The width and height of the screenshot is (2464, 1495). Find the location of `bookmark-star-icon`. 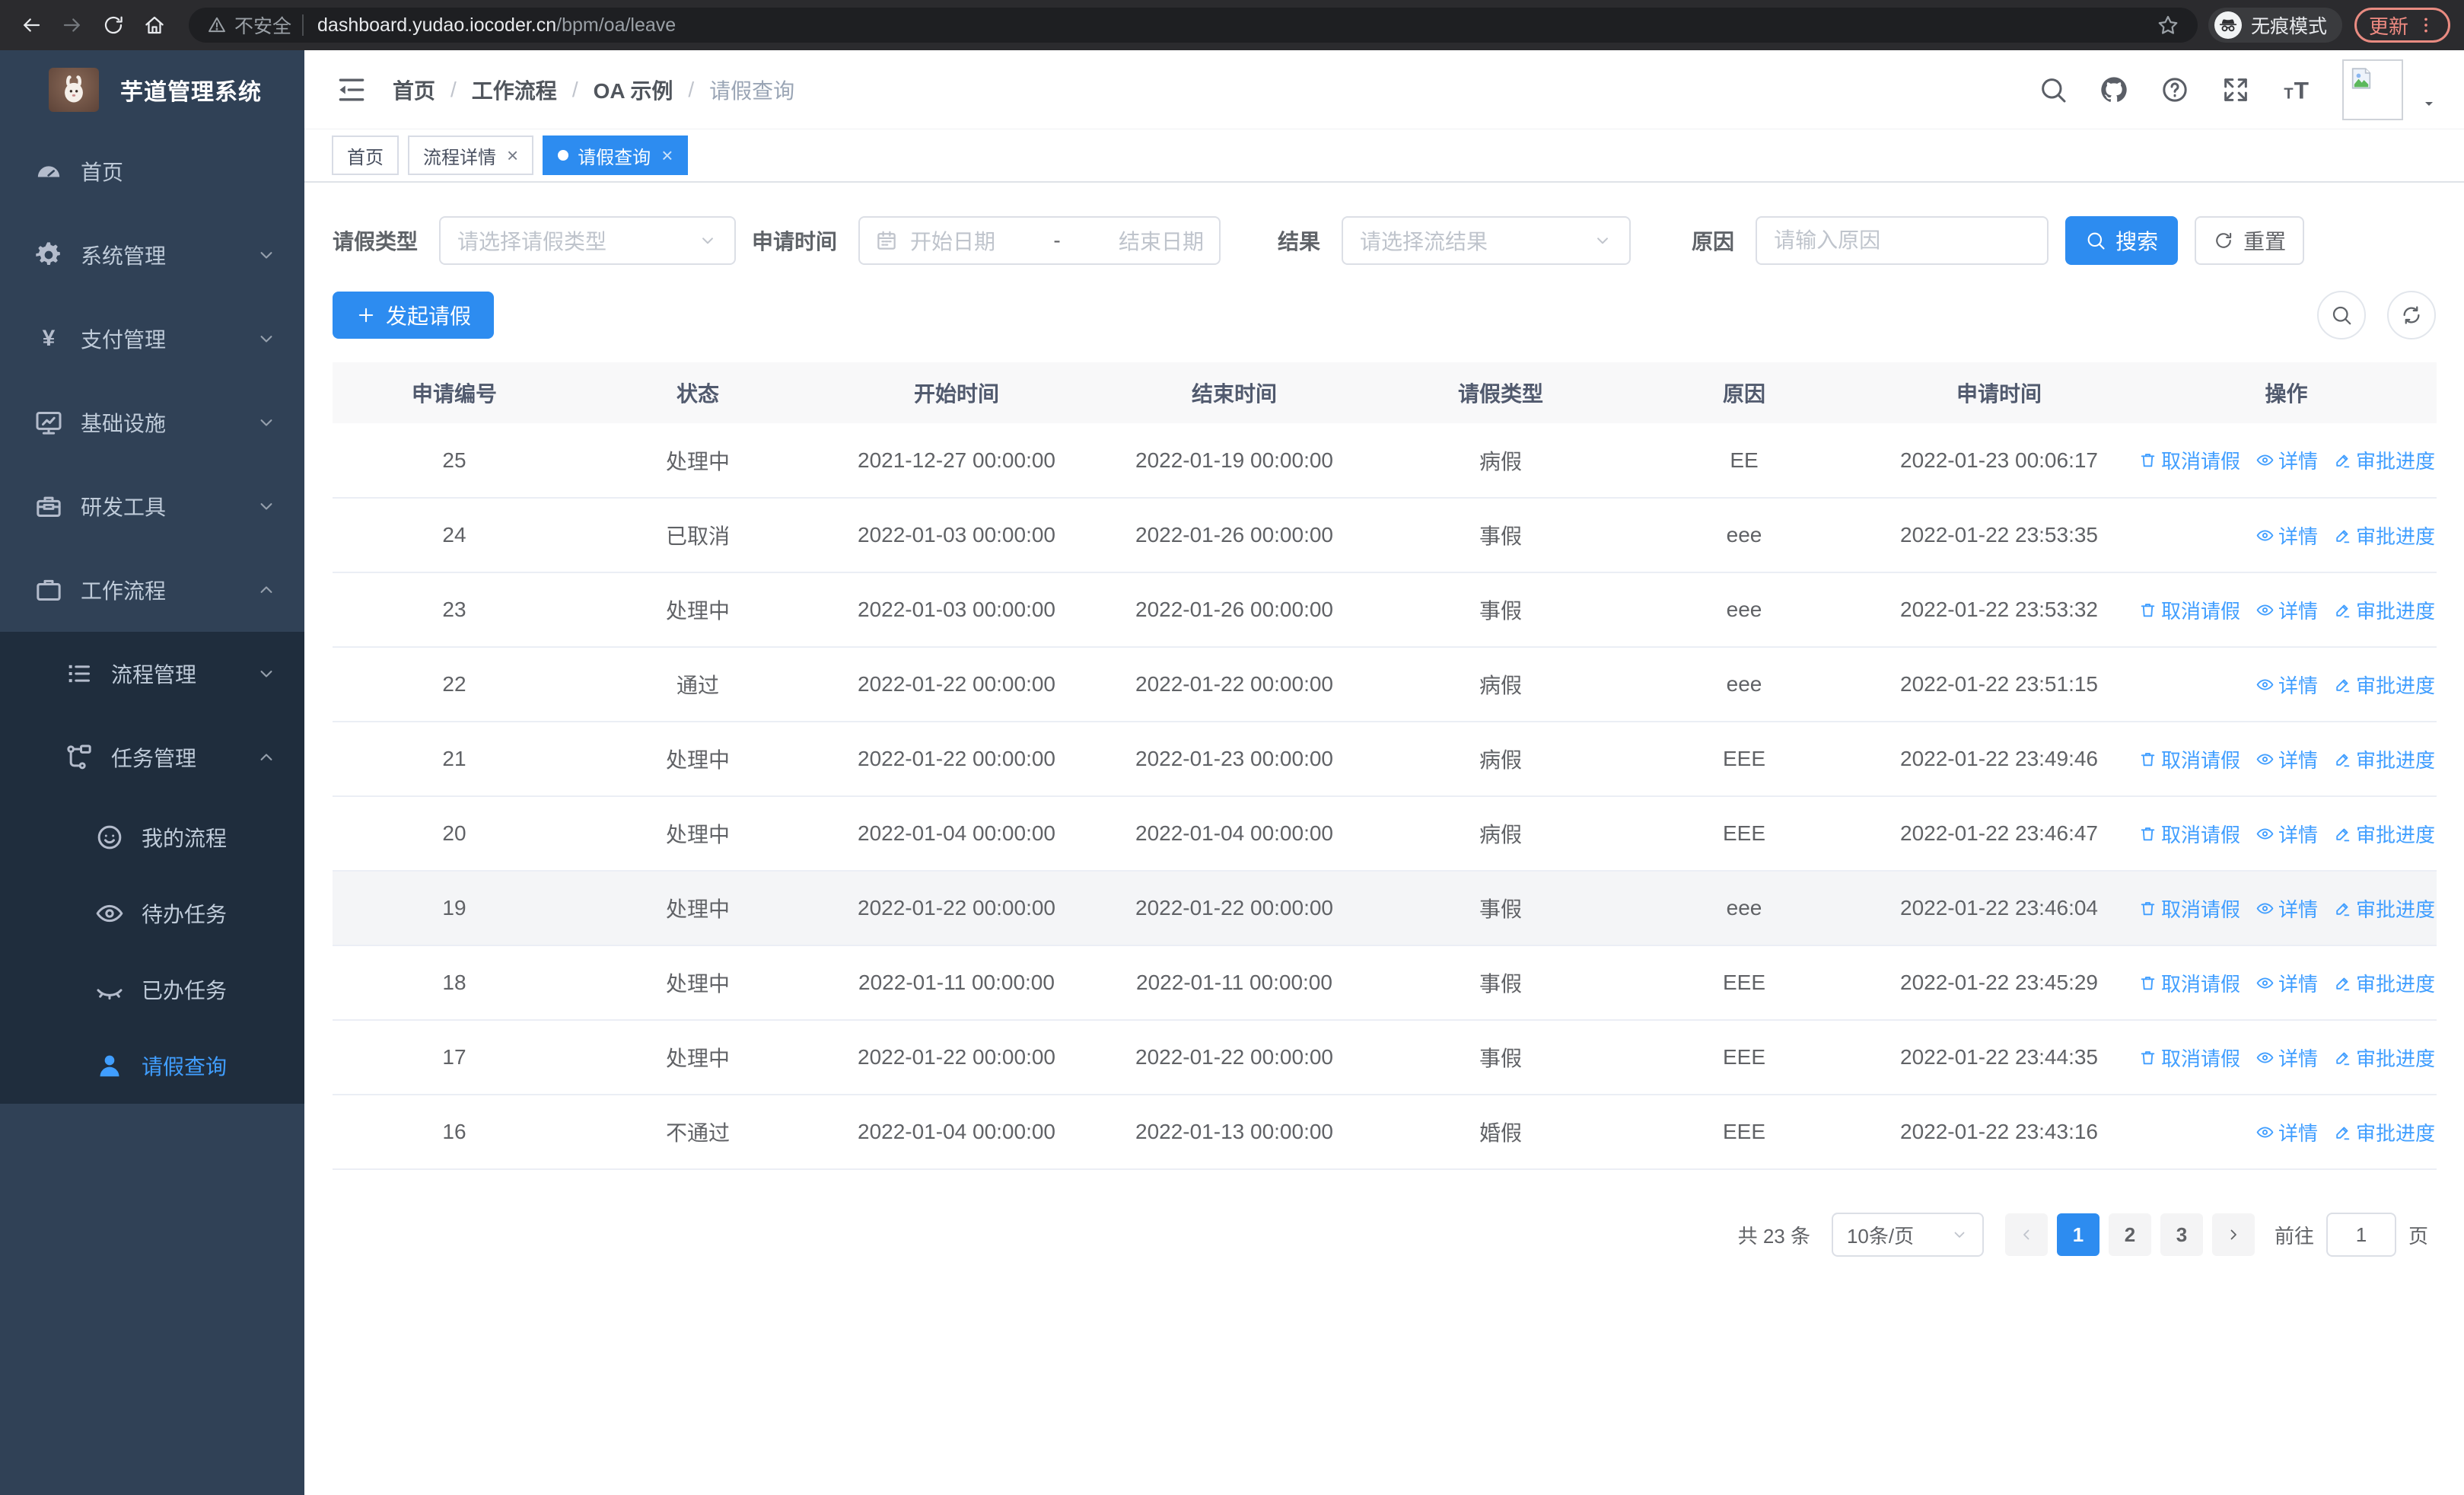

bookmark-star-icon is located at coordinates (2168, 26).